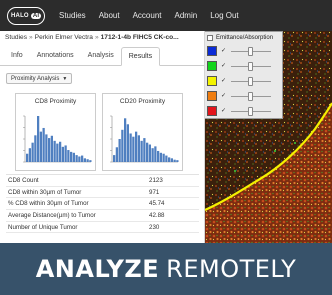 This screenshot has width=332, height=295. I want to click on analysis-type-dropdown: Proximity Analysis ▼, so click(39, 78).